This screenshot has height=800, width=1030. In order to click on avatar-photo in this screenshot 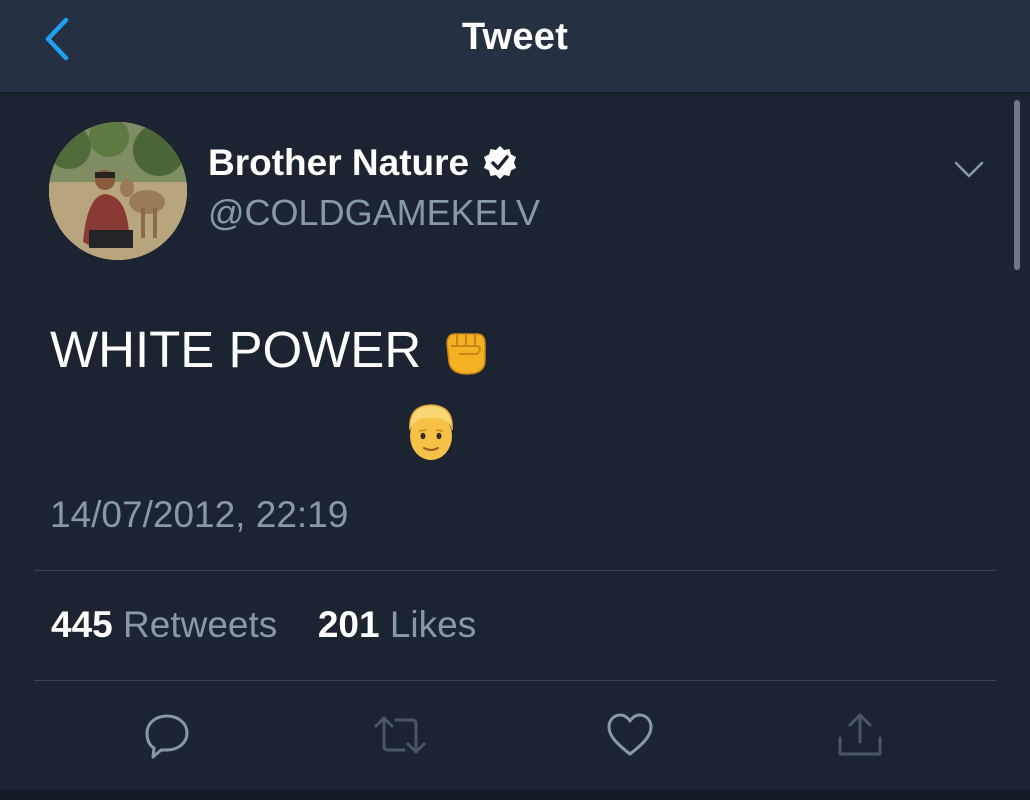, I will do `click(118, 191)`.